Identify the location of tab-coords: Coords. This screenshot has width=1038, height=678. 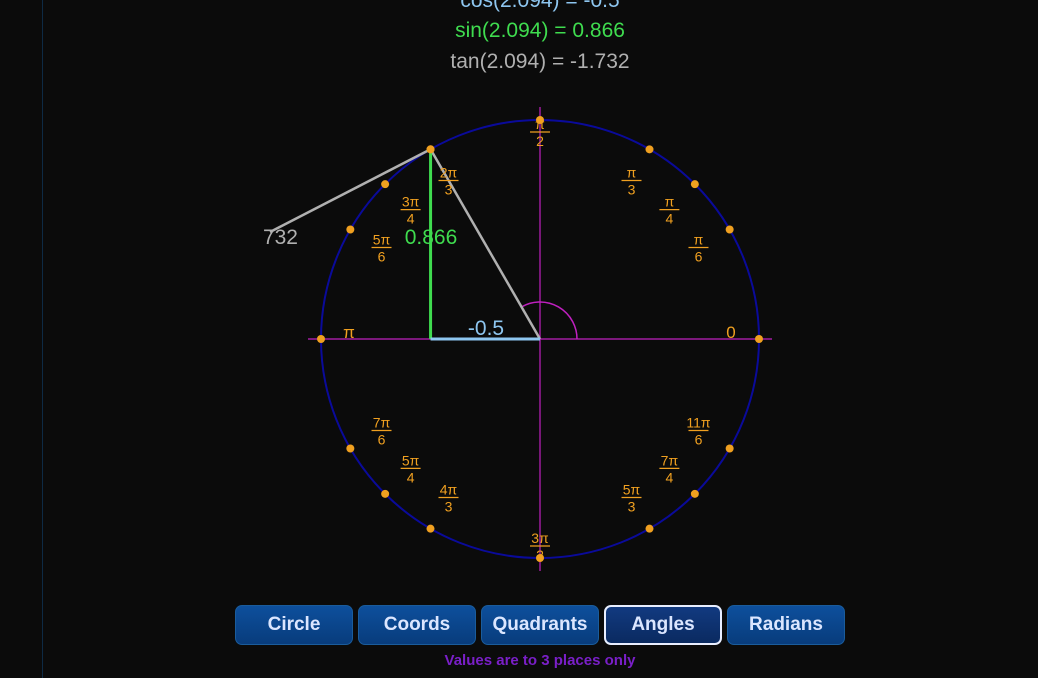
(417, 625).